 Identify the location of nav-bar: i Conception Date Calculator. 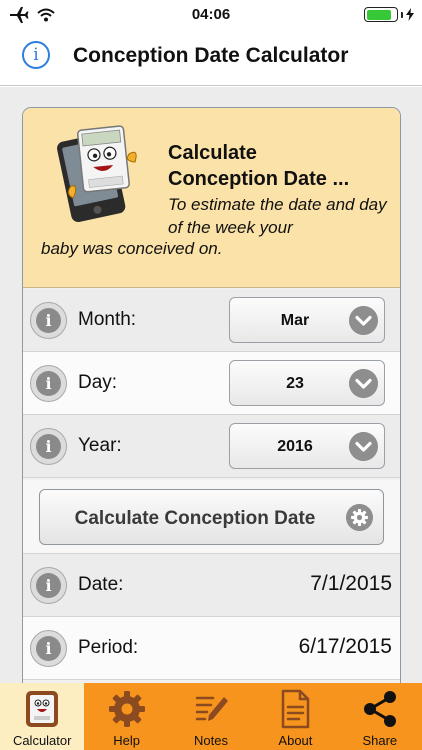
(211, 58).